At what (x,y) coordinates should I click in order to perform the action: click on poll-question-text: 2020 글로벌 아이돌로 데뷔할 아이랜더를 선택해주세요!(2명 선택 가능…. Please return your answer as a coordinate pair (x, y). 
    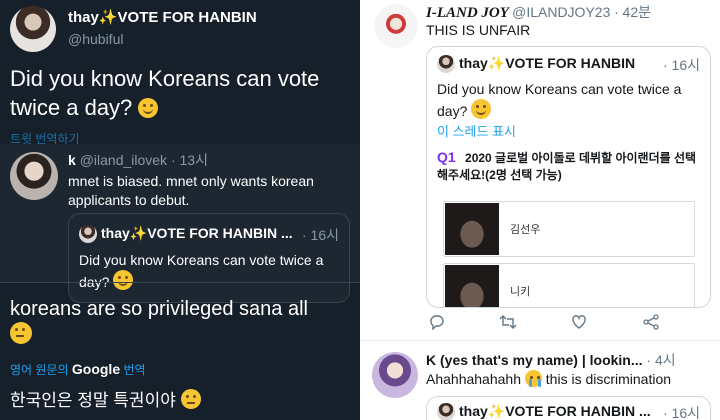
    Looking at the image, I should click on (567, 166).